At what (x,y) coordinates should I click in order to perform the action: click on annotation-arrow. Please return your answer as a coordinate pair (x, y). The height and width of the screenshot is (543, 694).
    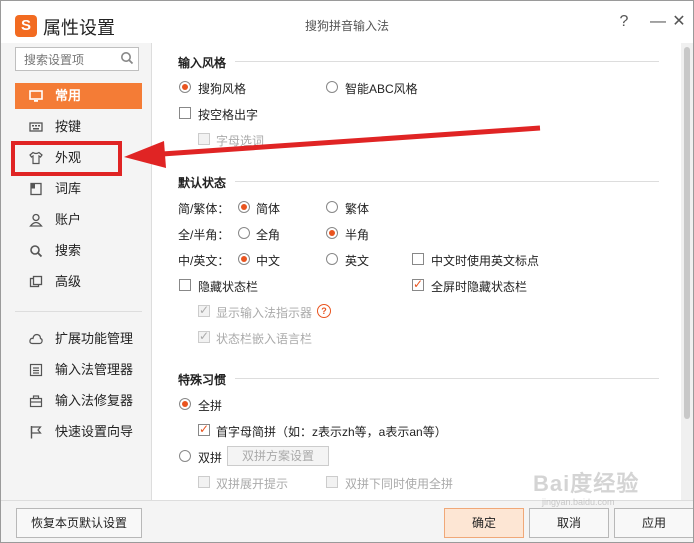
    Looking at the image, I should click on (332, 146).